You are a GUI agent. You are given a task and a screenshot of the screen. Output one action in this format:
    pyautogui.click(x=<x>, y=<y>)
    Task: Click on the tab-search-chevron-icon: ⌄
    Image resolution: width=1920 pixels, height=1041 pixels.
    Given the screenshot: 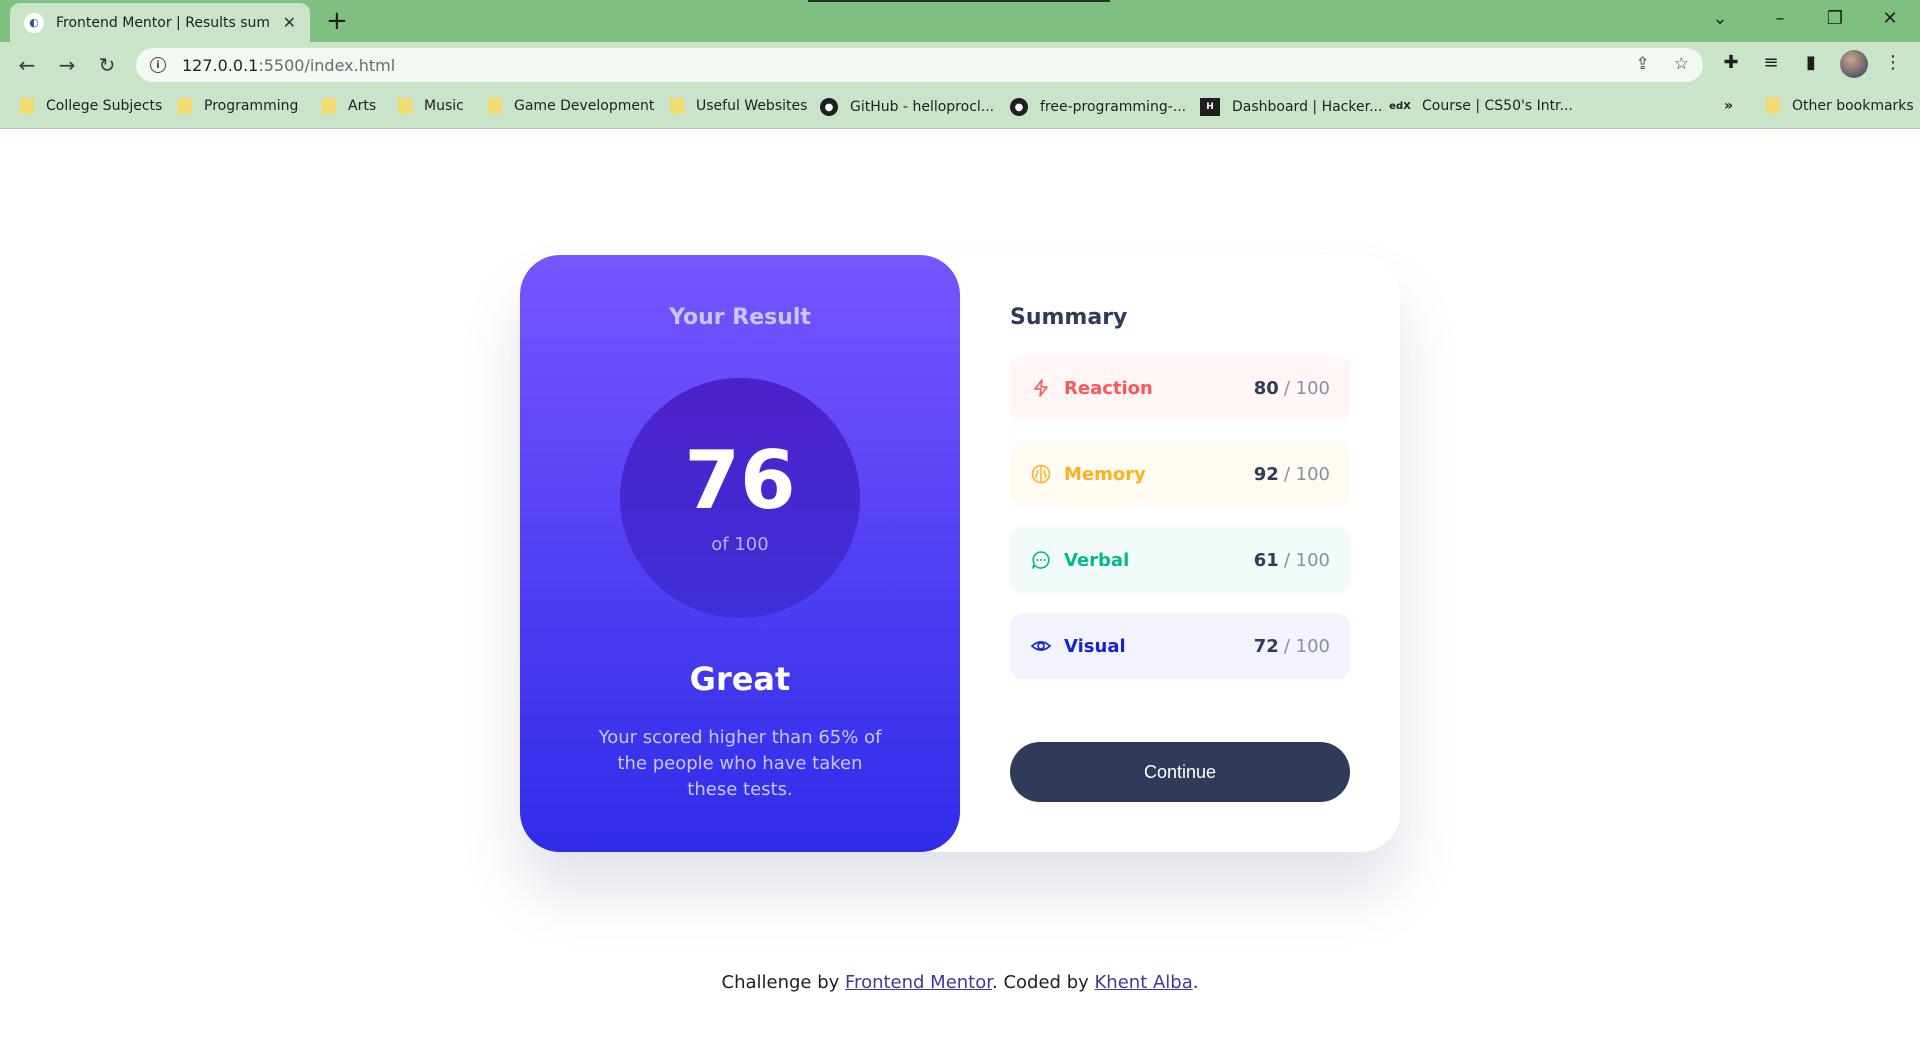 What is the action you would take?
    pyautogui.click(x=1720, y=18)
    